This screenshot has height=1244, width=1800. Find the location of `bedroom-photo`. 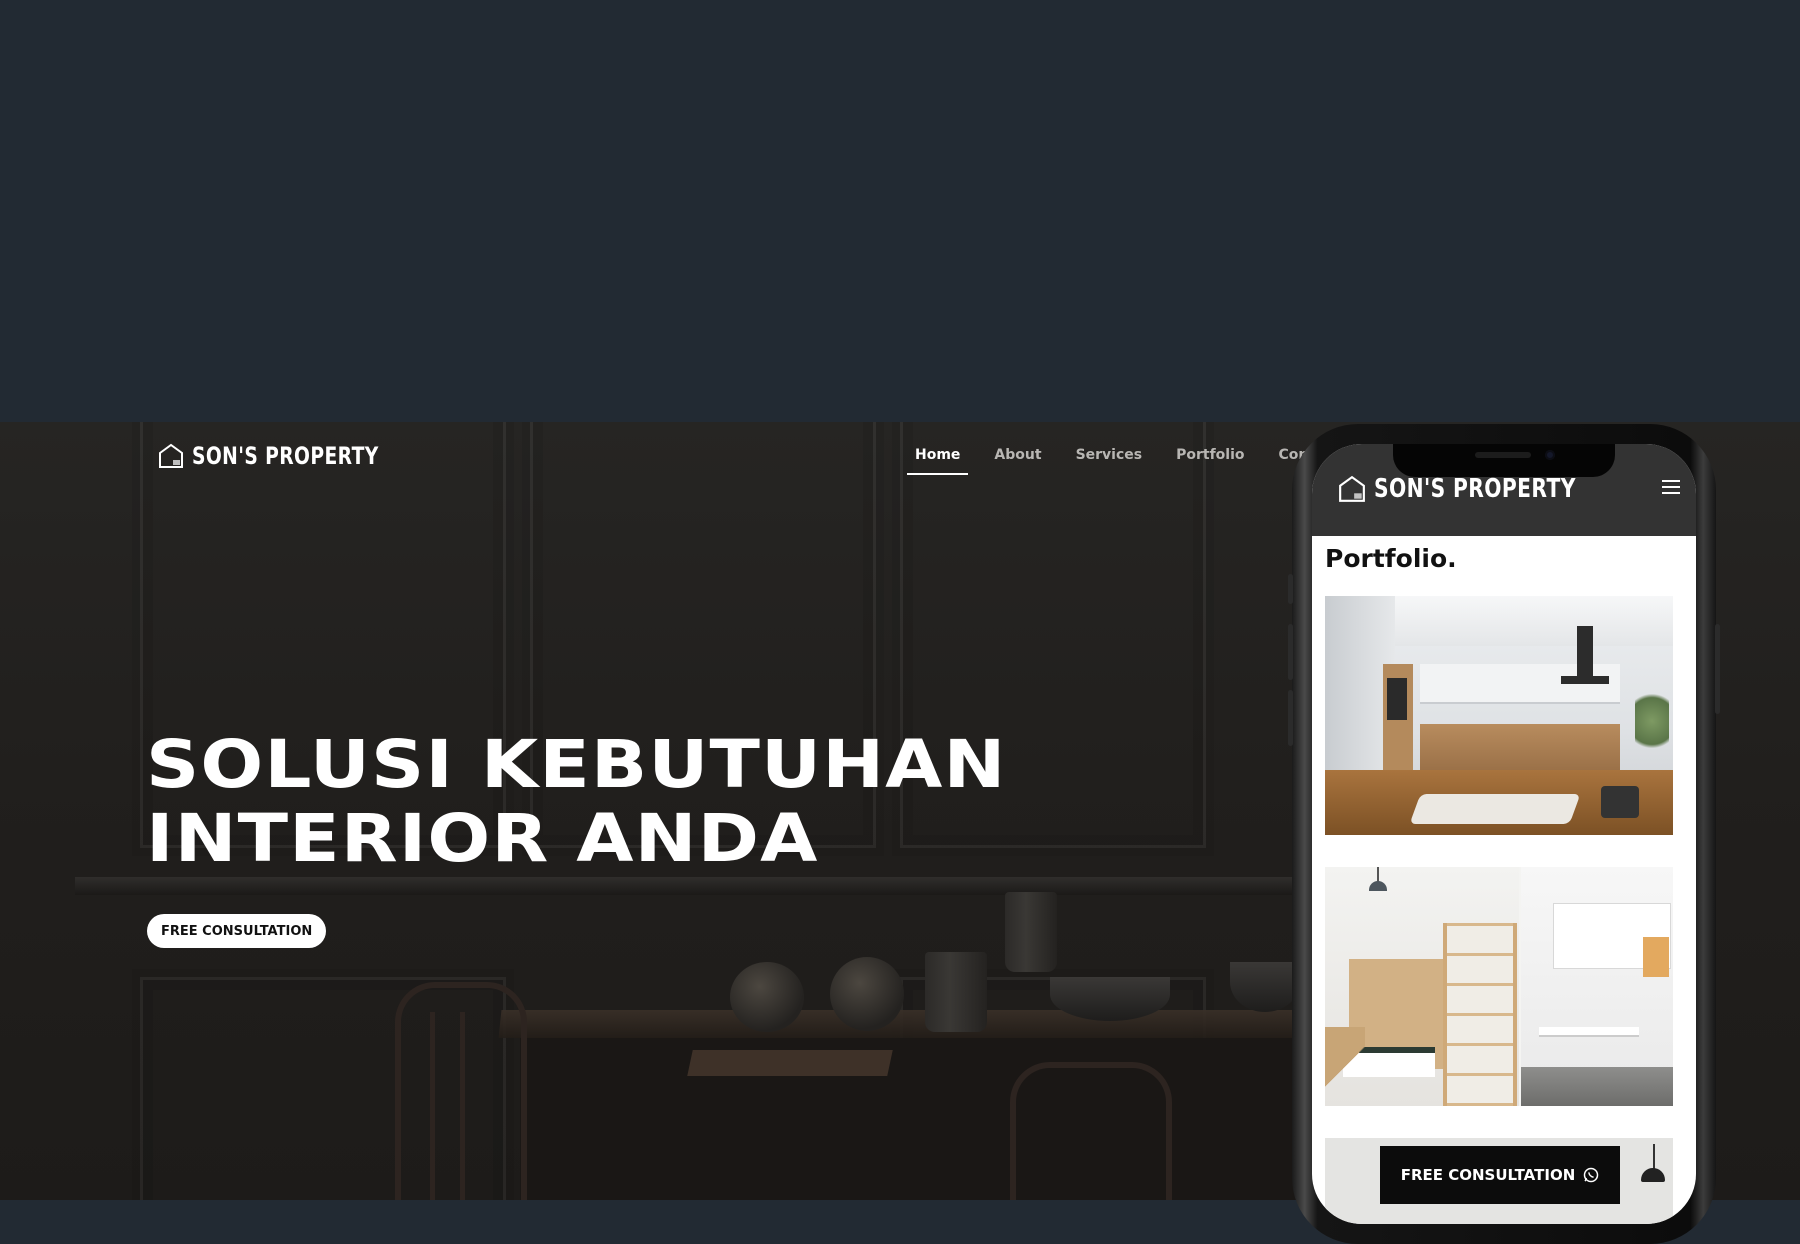

bedroom-photo is located at coordinates (1499, 986).